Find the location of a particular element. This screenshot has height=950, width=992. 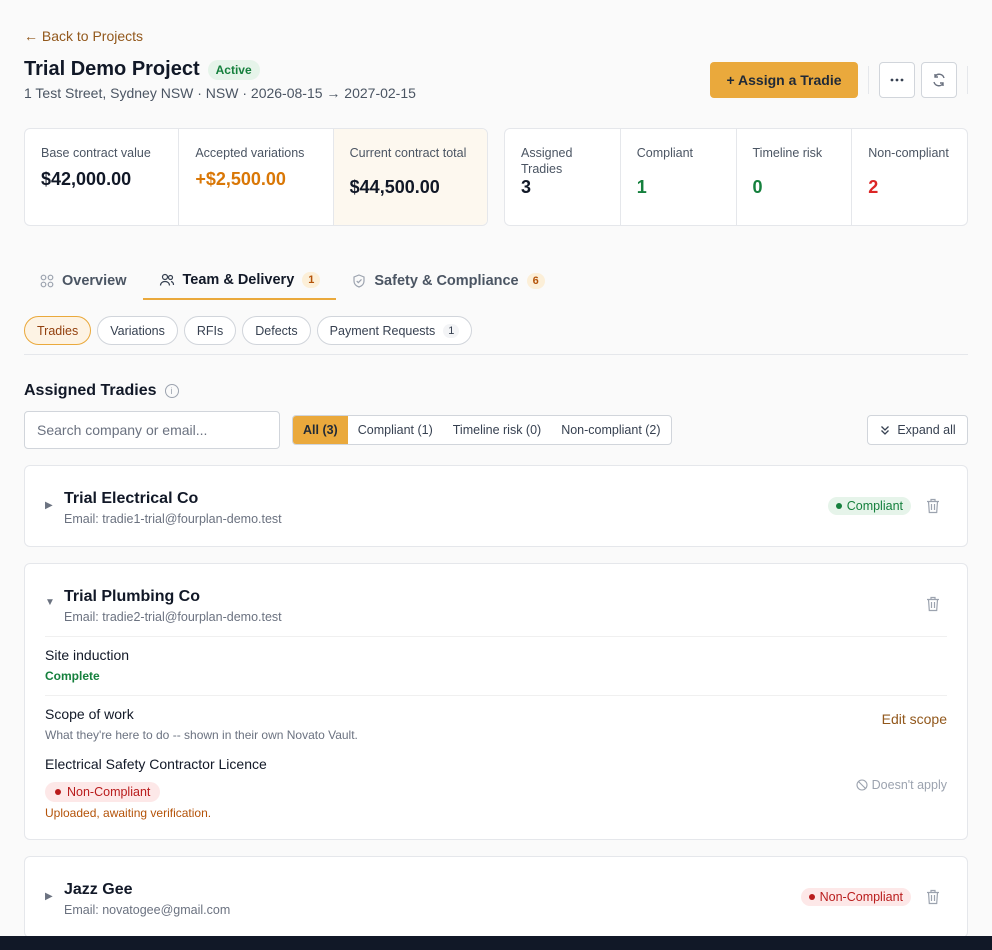

tab-count-badge: 1 is located at coordinates (311, 280).